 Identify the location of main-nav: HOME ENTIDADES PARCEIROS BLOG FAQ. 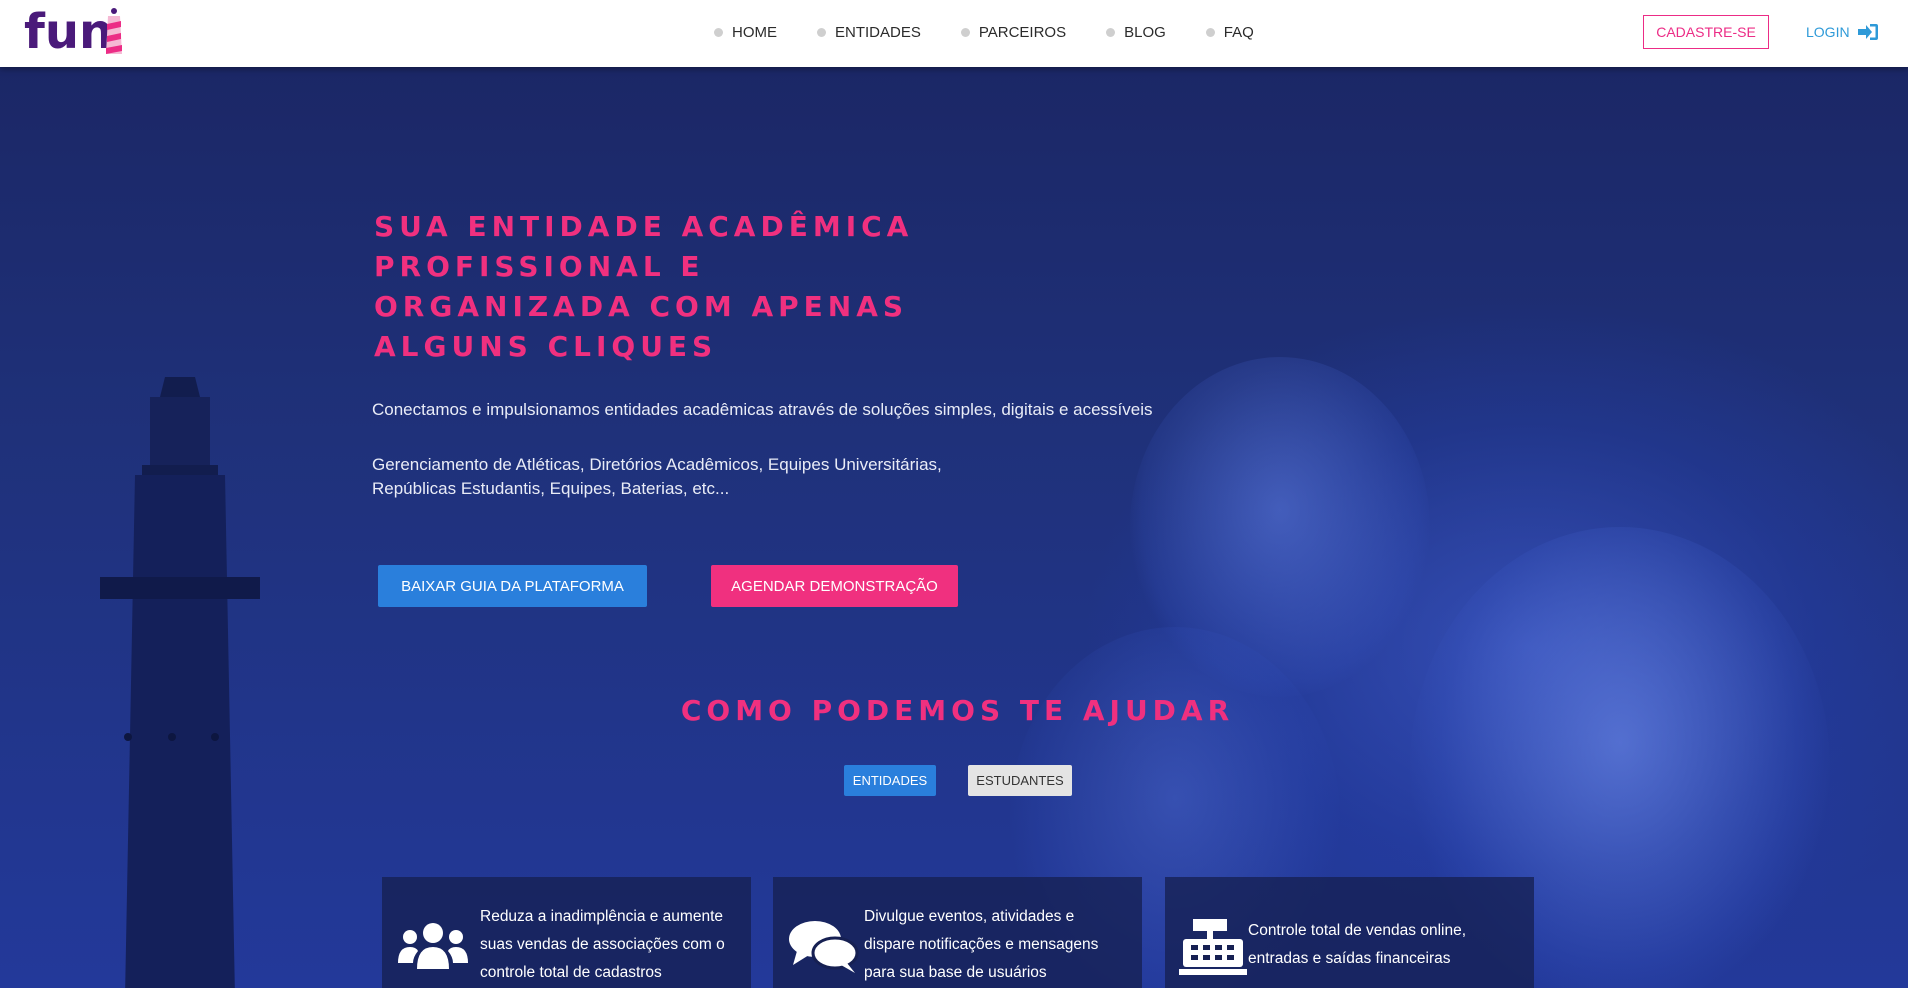
(984, 32).